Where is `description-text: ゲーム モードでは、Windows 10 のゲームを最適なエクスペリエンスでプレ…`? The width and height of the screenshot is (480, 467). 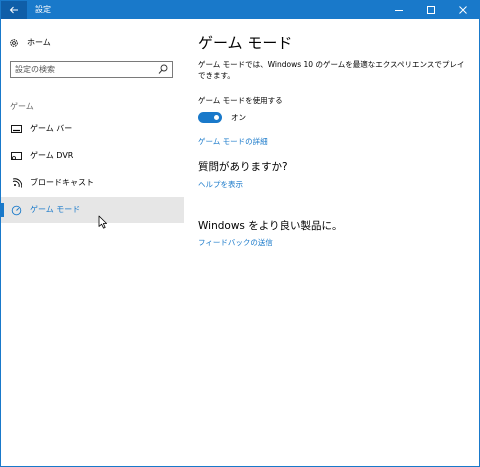 description-text: ゲーム モードでは、Windows 10 のゲームを最適なエクスペリエンスでプレ… is located at coordinates (331, 70).